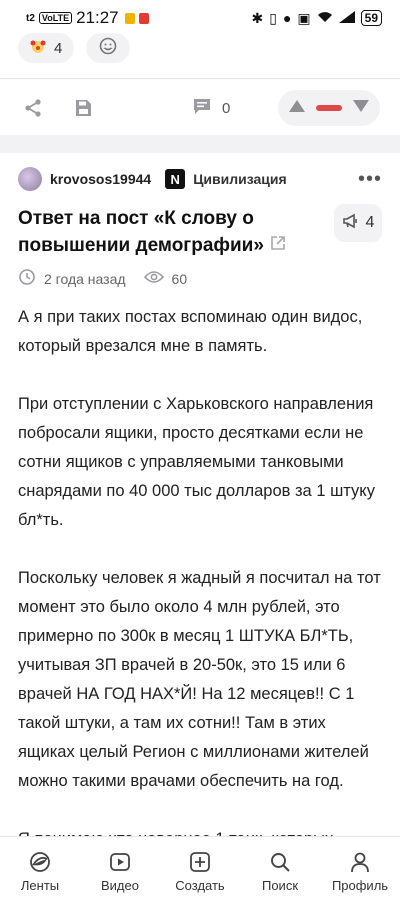 Image resolution: width=400 pixels, height=903 pixels. I want to click on community-name: Цивилизация, so click(240, 179).